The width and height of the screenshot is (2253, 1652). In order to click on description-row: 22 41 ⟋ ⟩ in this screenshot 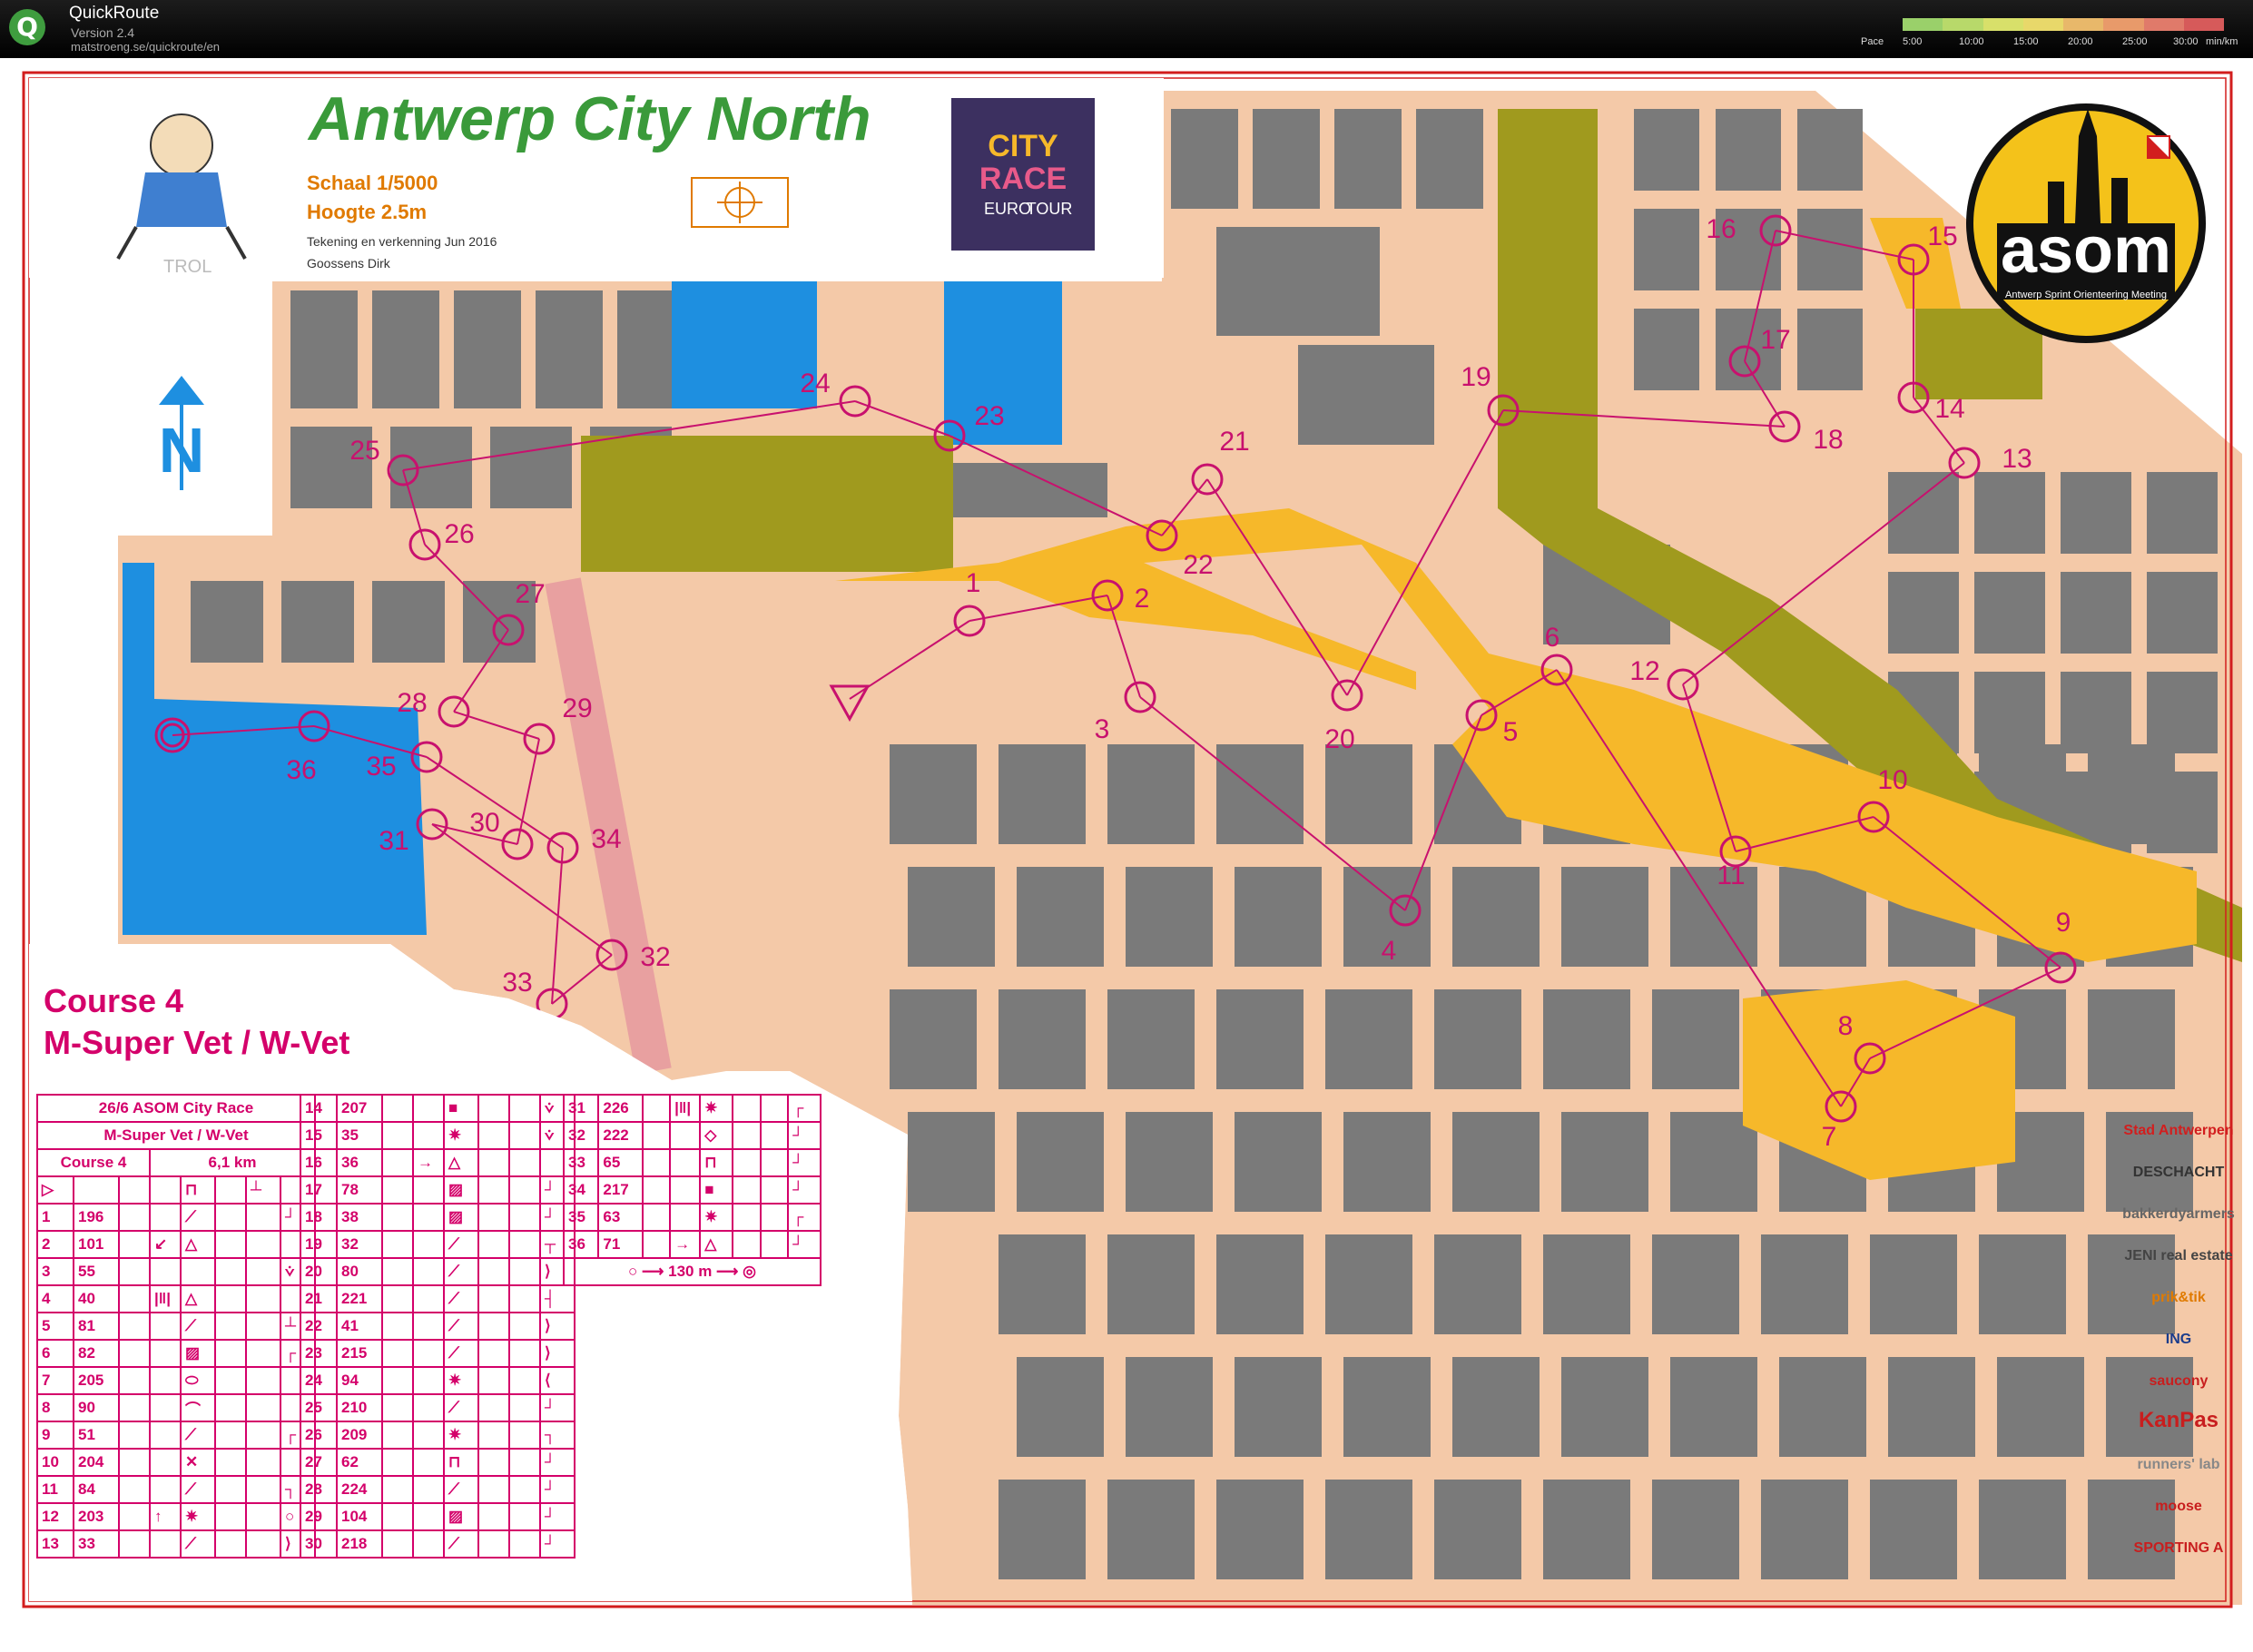, I will do `click(438, 1326)`.